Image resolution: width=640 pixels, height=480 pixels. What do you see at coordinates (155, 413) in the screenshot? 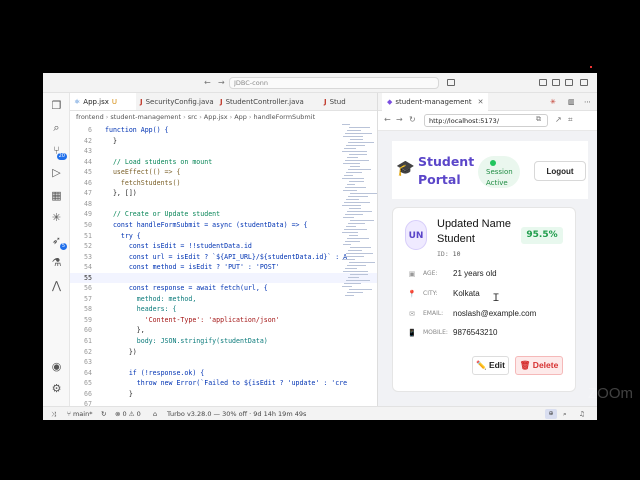
I see `bell-icon: ⌂` at bounding box center [155, 413].